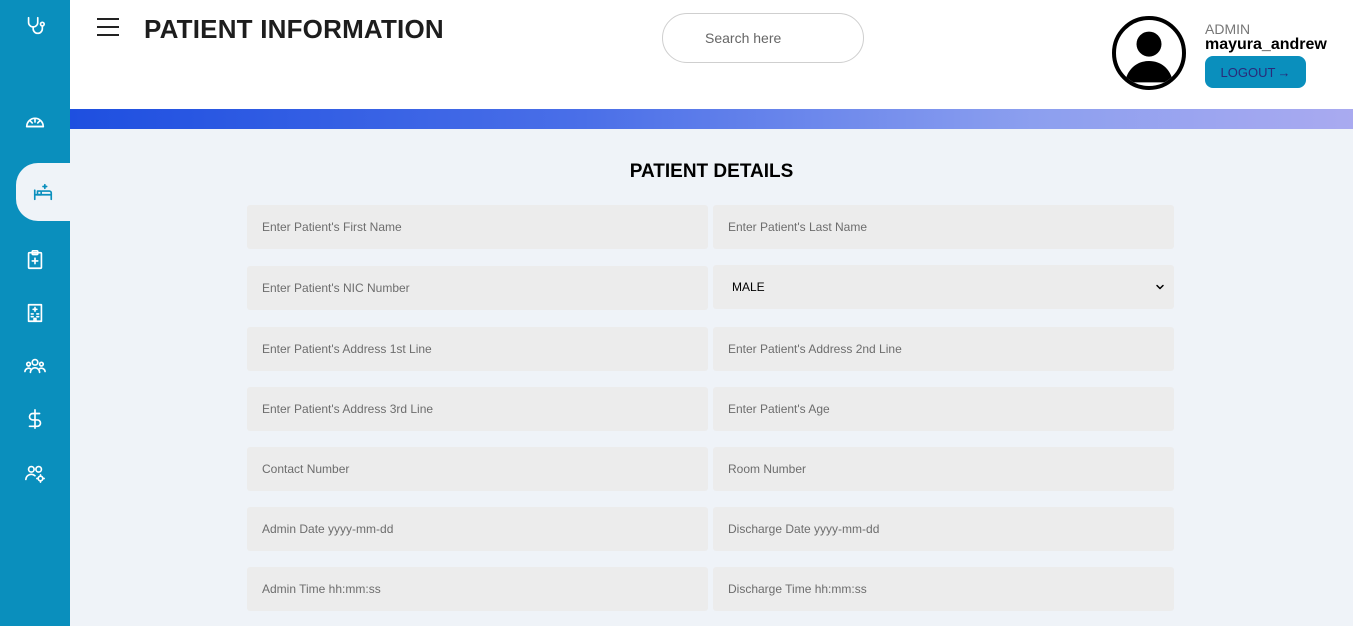 This screenshot has height=626, width=1353. I want to click on page-title: PATIENT INFORMATION, so click(294, 29).